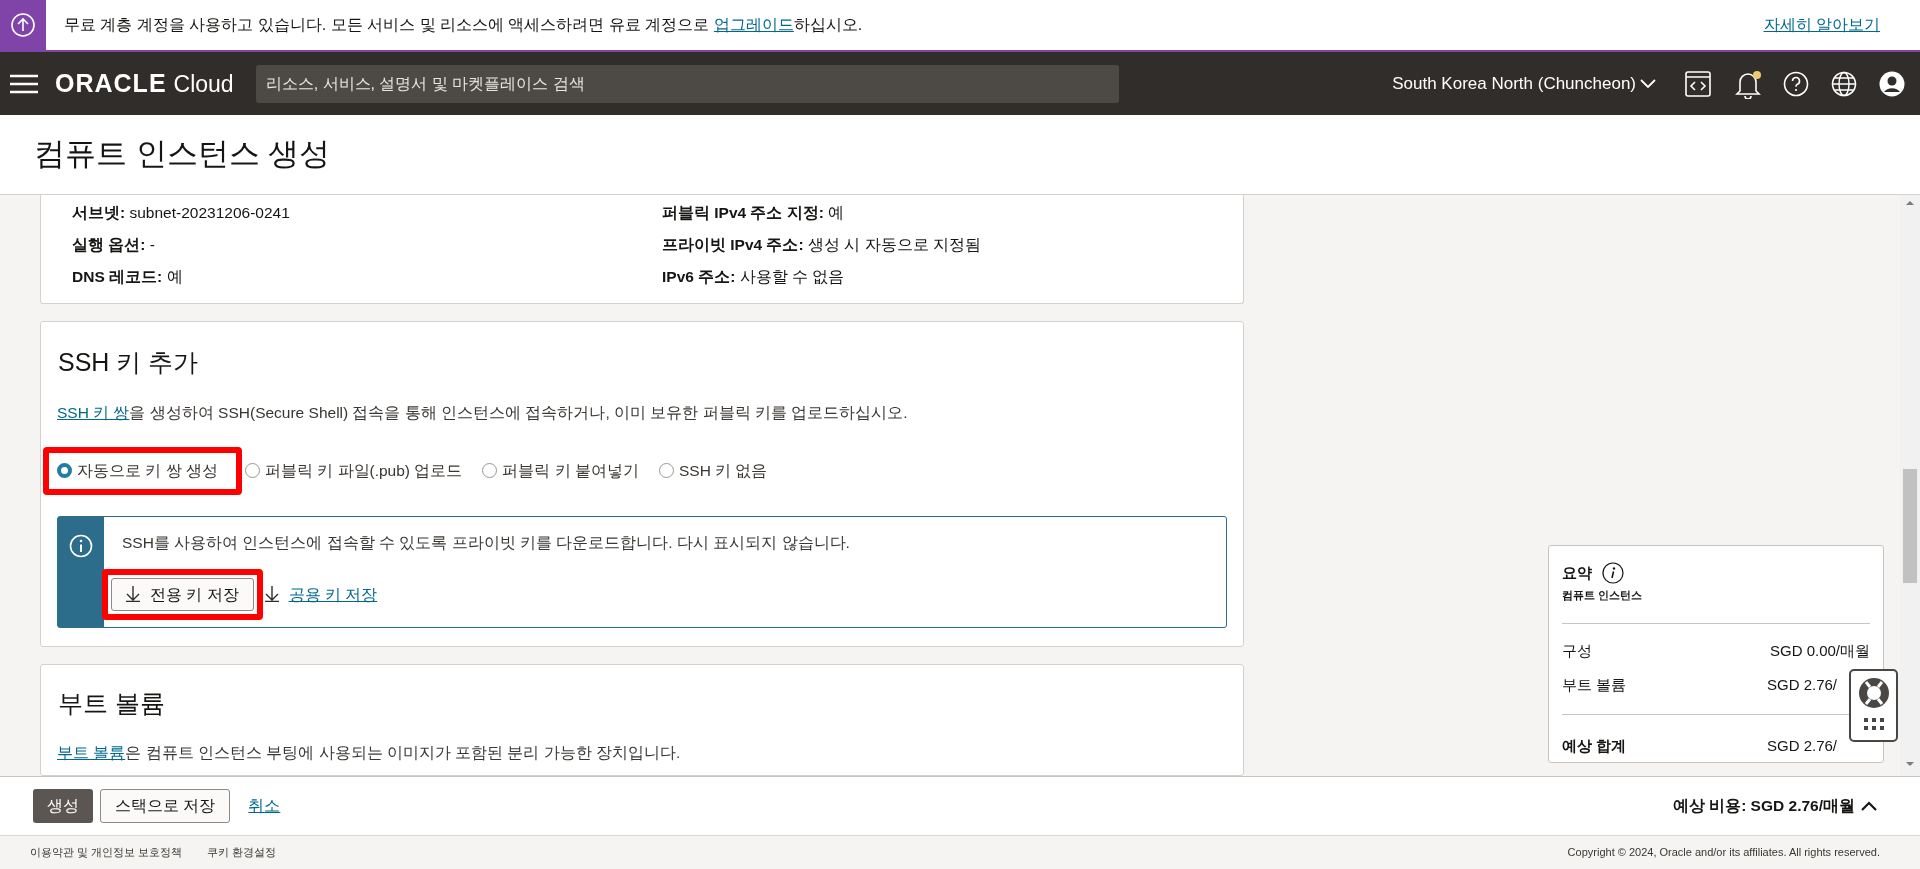  I want to click on footer-link: 이용약관 및 개인정보 보호정책, so click(106, 852).